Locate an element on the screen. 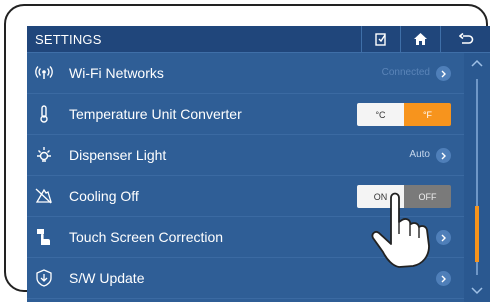  top-bar: SETTINGS is located at coordinates (258, 39).